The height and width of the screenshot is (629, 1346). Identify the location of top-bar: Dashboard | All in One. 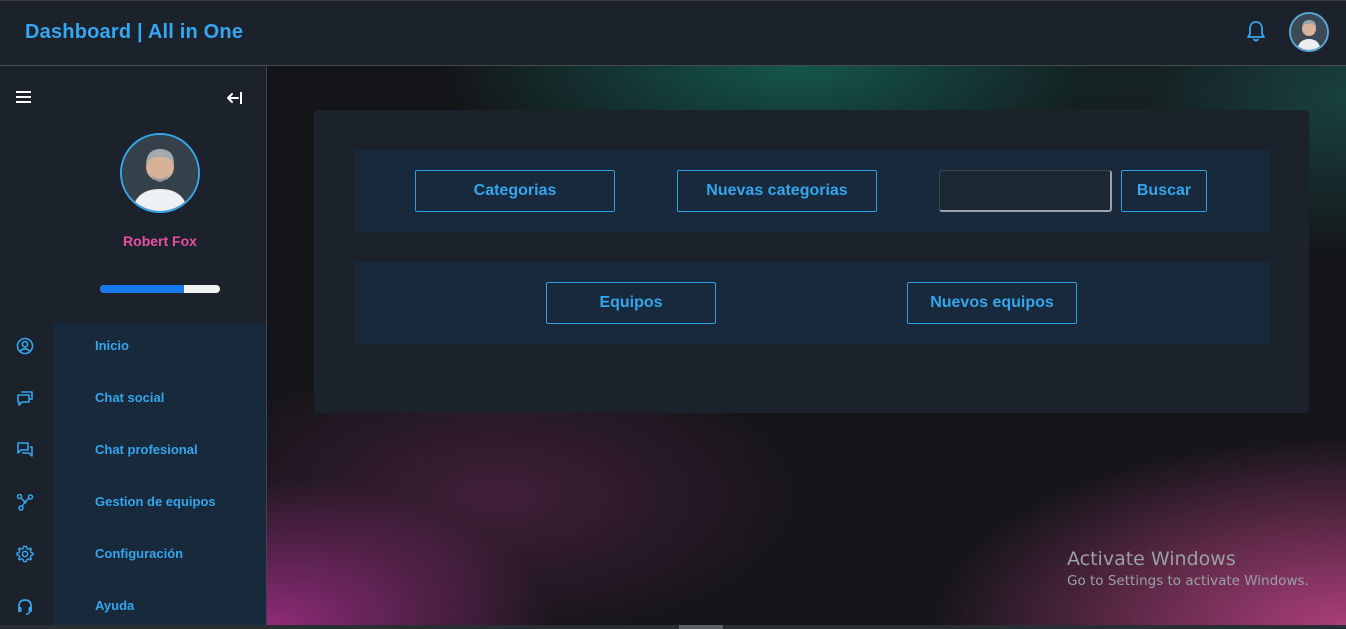
(673, 33).